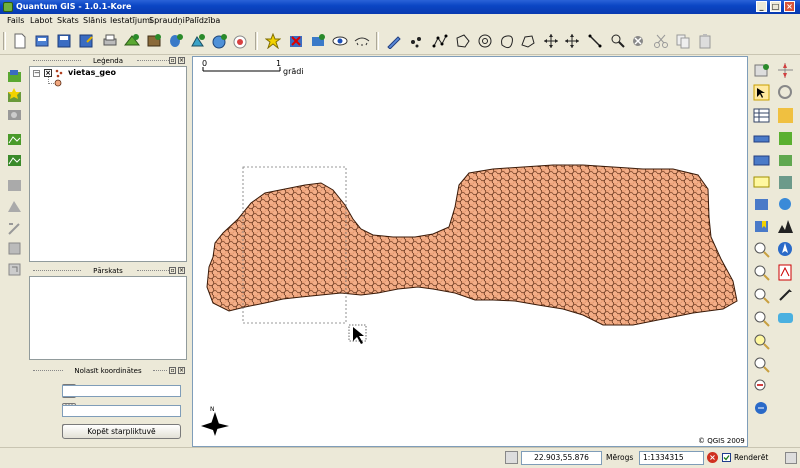 The height and width of the screenshot is (468, 800). Describe the element at coordinates (761, 408) in the screenshot. I see `help-icon` at that location.